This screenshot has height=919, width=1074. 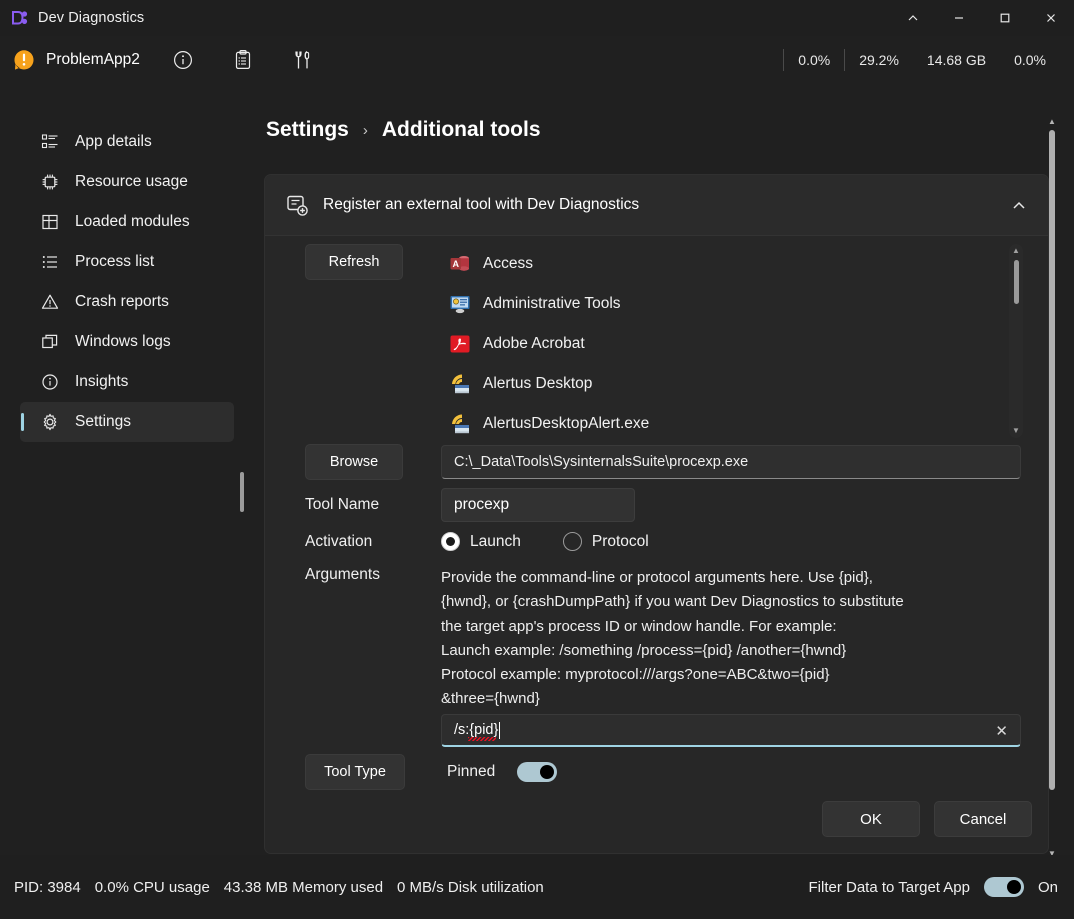 I want to click on list-item-label: Alertus Desktop, so click(x=538, y=383).